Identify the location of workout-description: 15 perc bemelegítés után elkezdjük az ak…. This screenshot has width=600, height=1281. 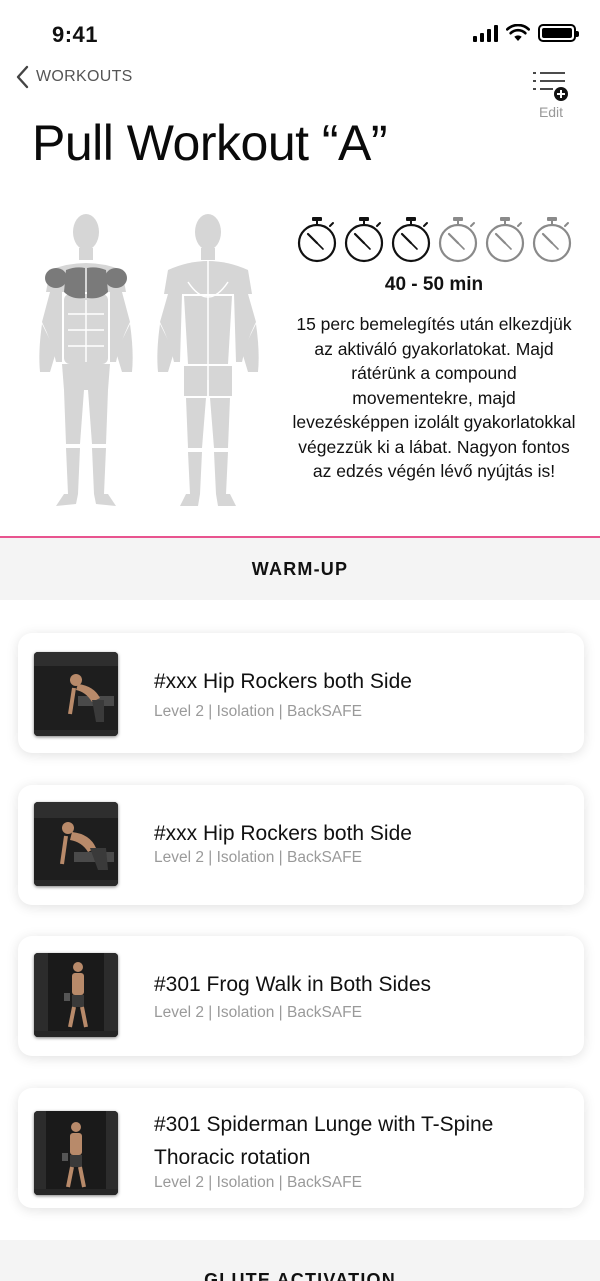
(434, 397).